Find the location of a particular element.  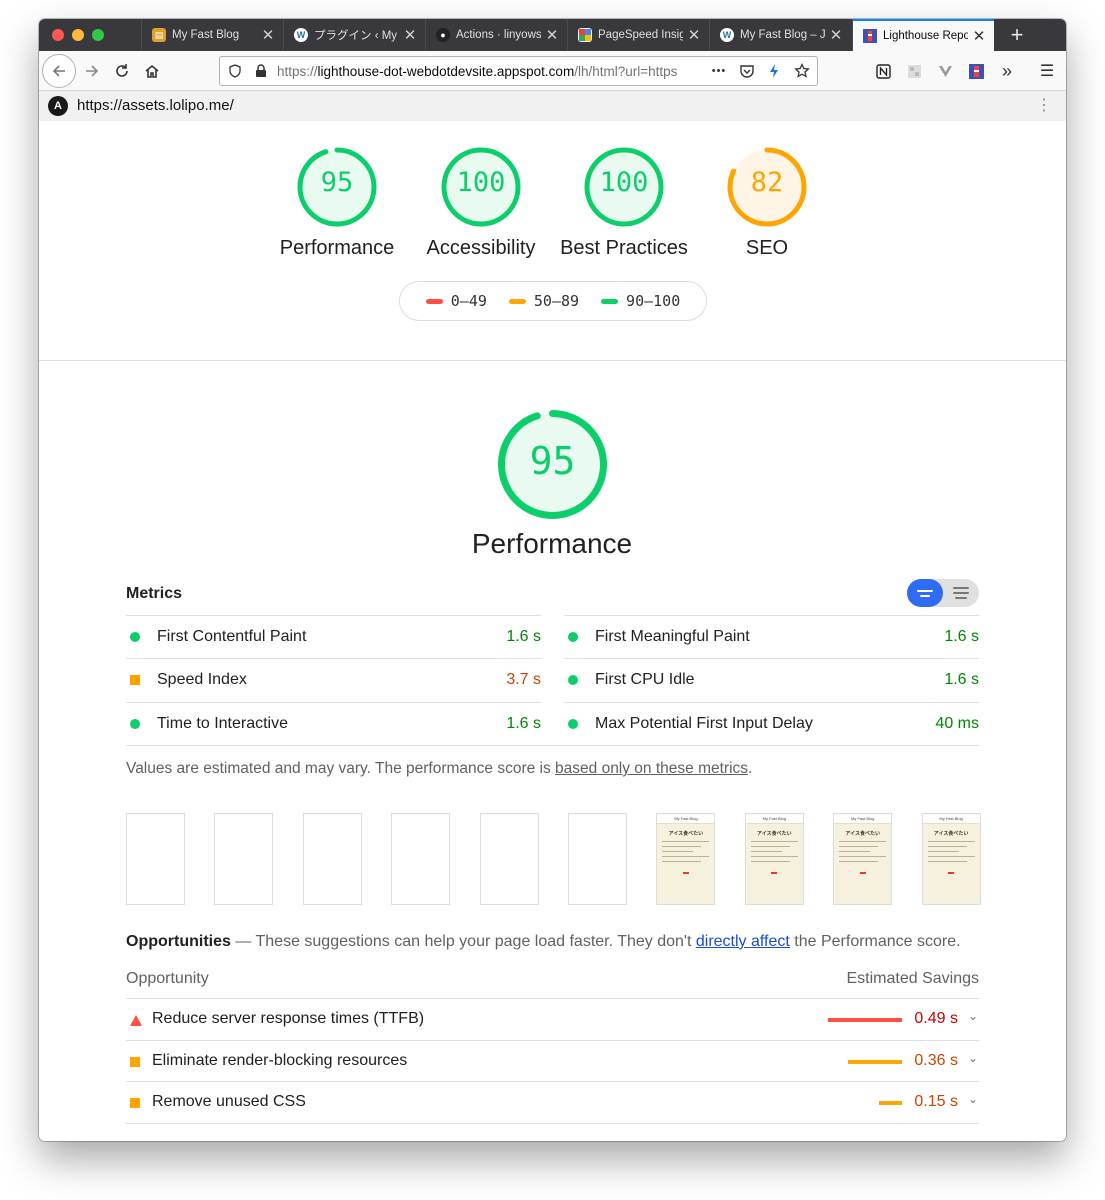

tab-pagespeed: PageSpeed Insights ✕ is located at coordinates (638, 35).